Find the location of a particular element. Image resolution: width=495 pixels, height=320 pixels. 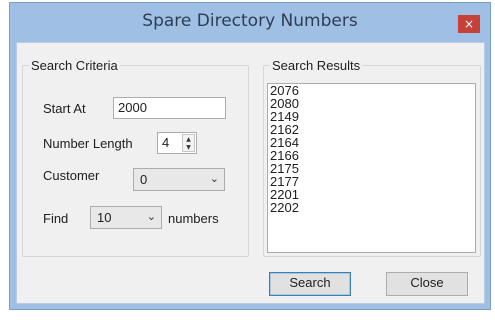

find-label: Find is located at coordinates (56, 218).